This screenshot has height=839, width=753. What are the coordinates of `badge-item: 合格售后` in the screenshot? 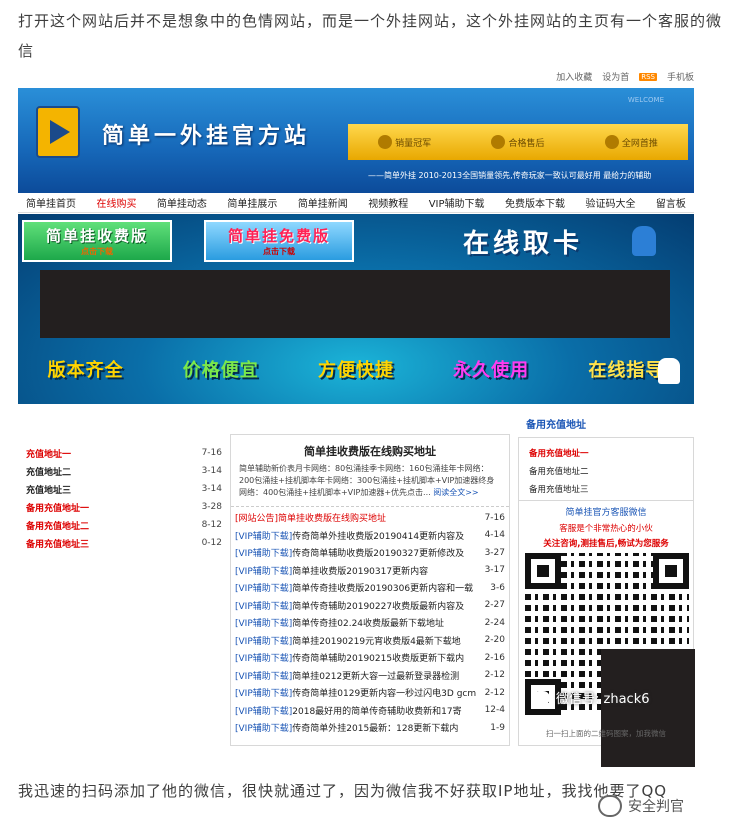 It's located at (518, 142).